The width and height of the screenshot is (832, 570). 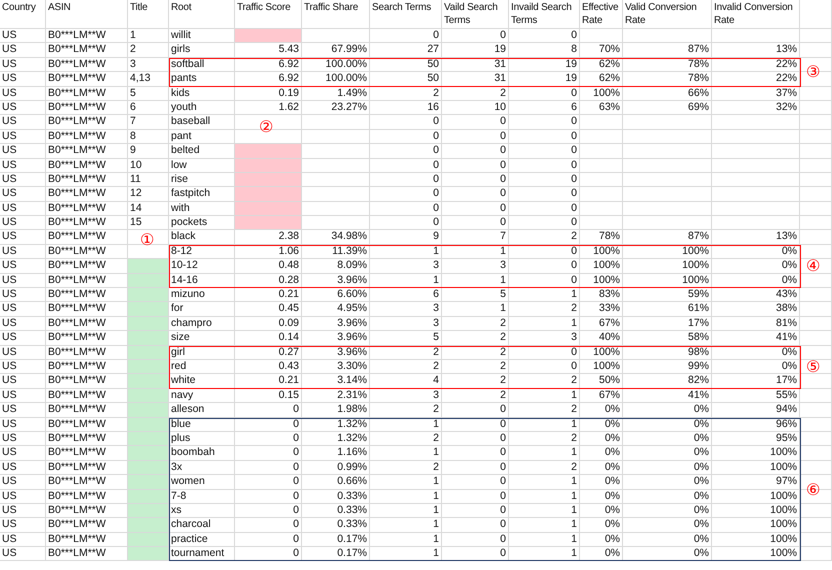 I want to click on table-cell: 81%, so click(x=756, y=324).